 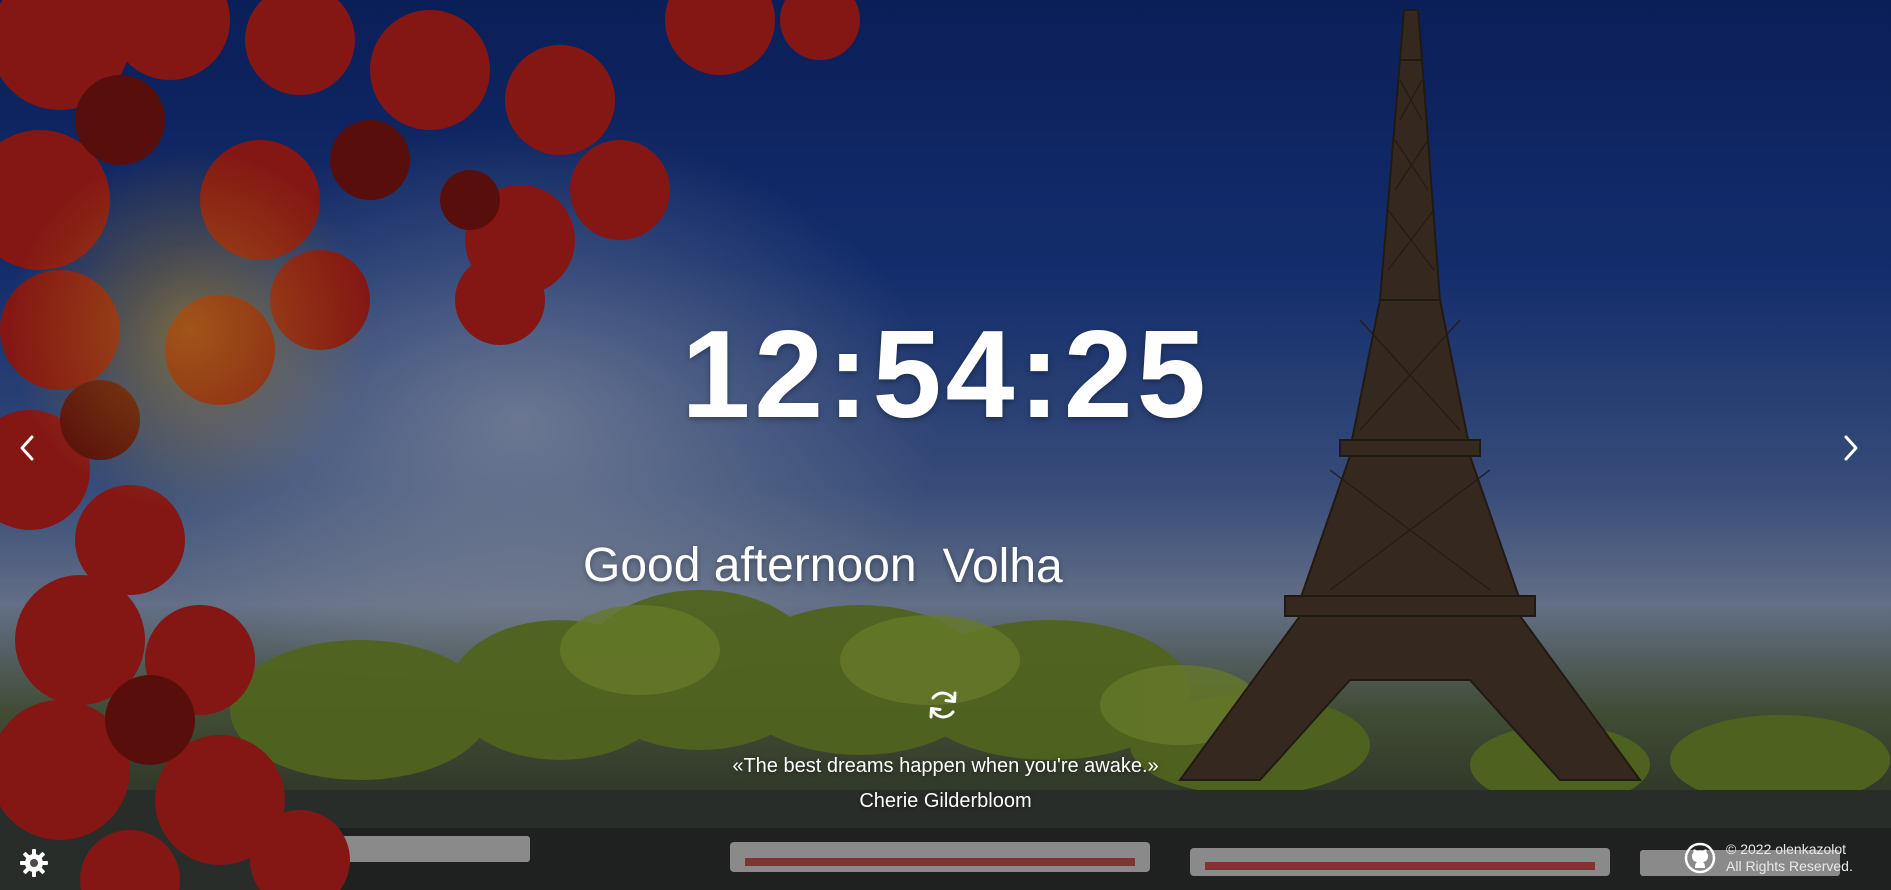 I want to click on copyright: © 2022 olenkazolot All Rights Reserved., so click(x=1789, y=858).